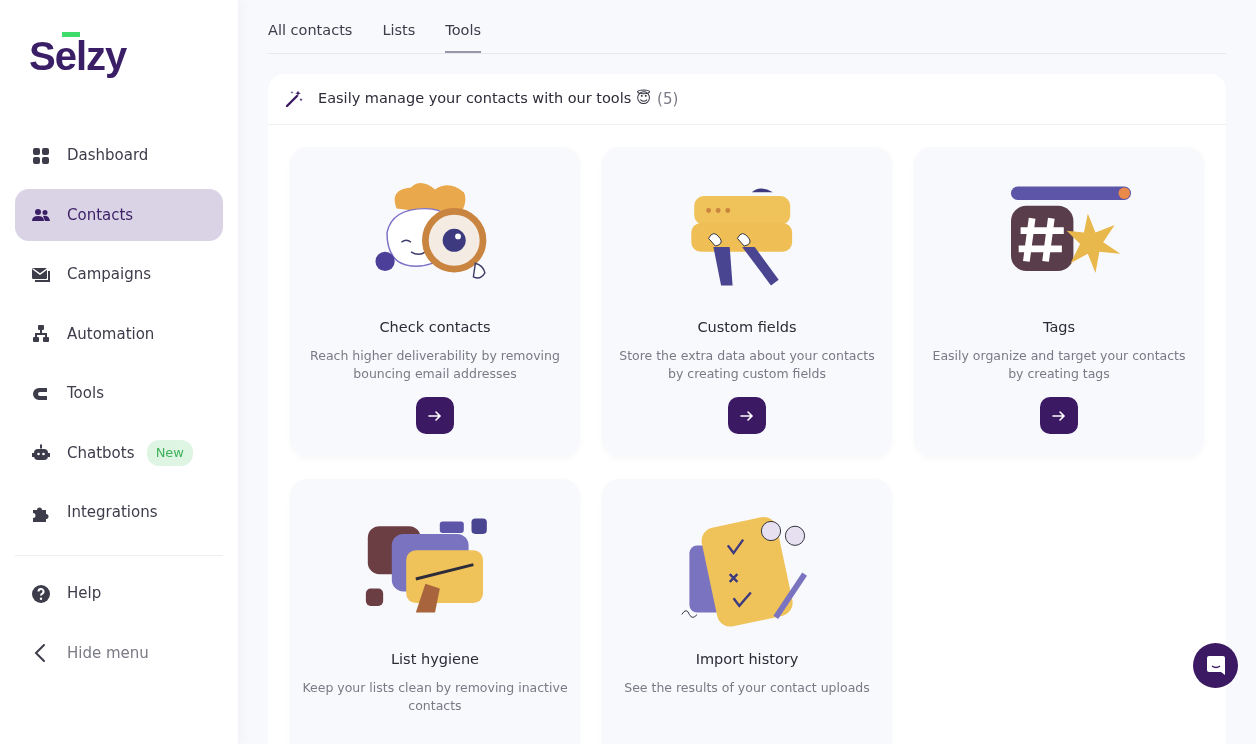 The image size is (1256, 744). What do you see at coordinates (119, 155) in the screenshot?
I see `nav-item: Dashboard` at bounding box center [119, 155].